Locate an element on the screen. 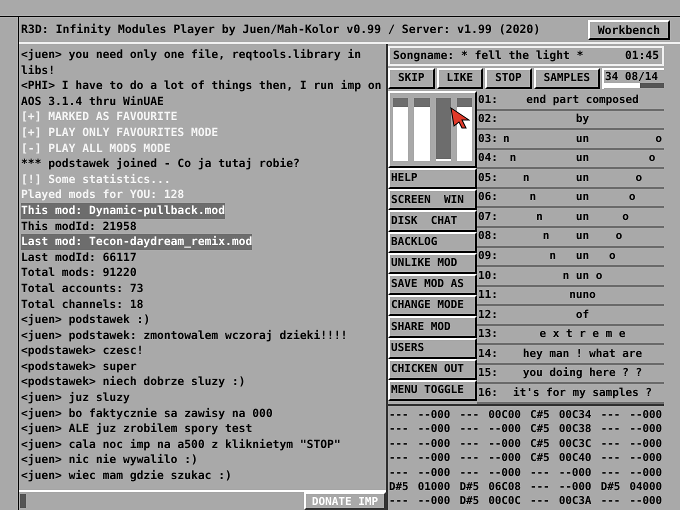  tracker-cell: 00C3A is located at coordinates (575, 501).